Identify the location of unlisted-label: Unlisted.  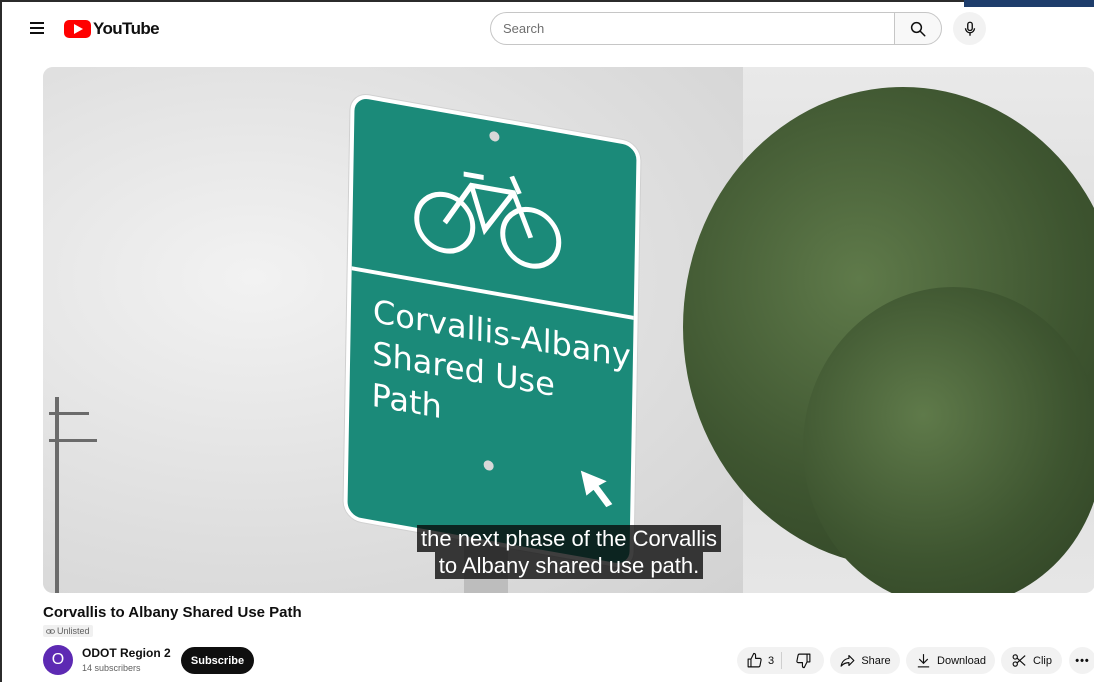
(73, 631).